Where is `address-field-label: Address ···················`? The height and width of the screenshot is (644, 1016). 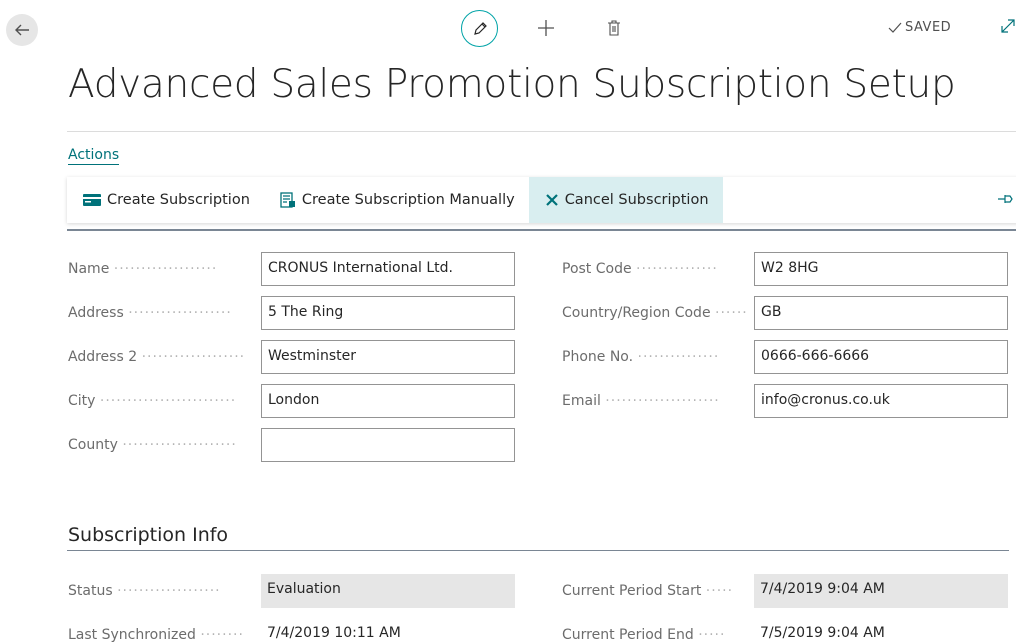 address-field-label: Address ··················· is located at coordinates (163, 313).